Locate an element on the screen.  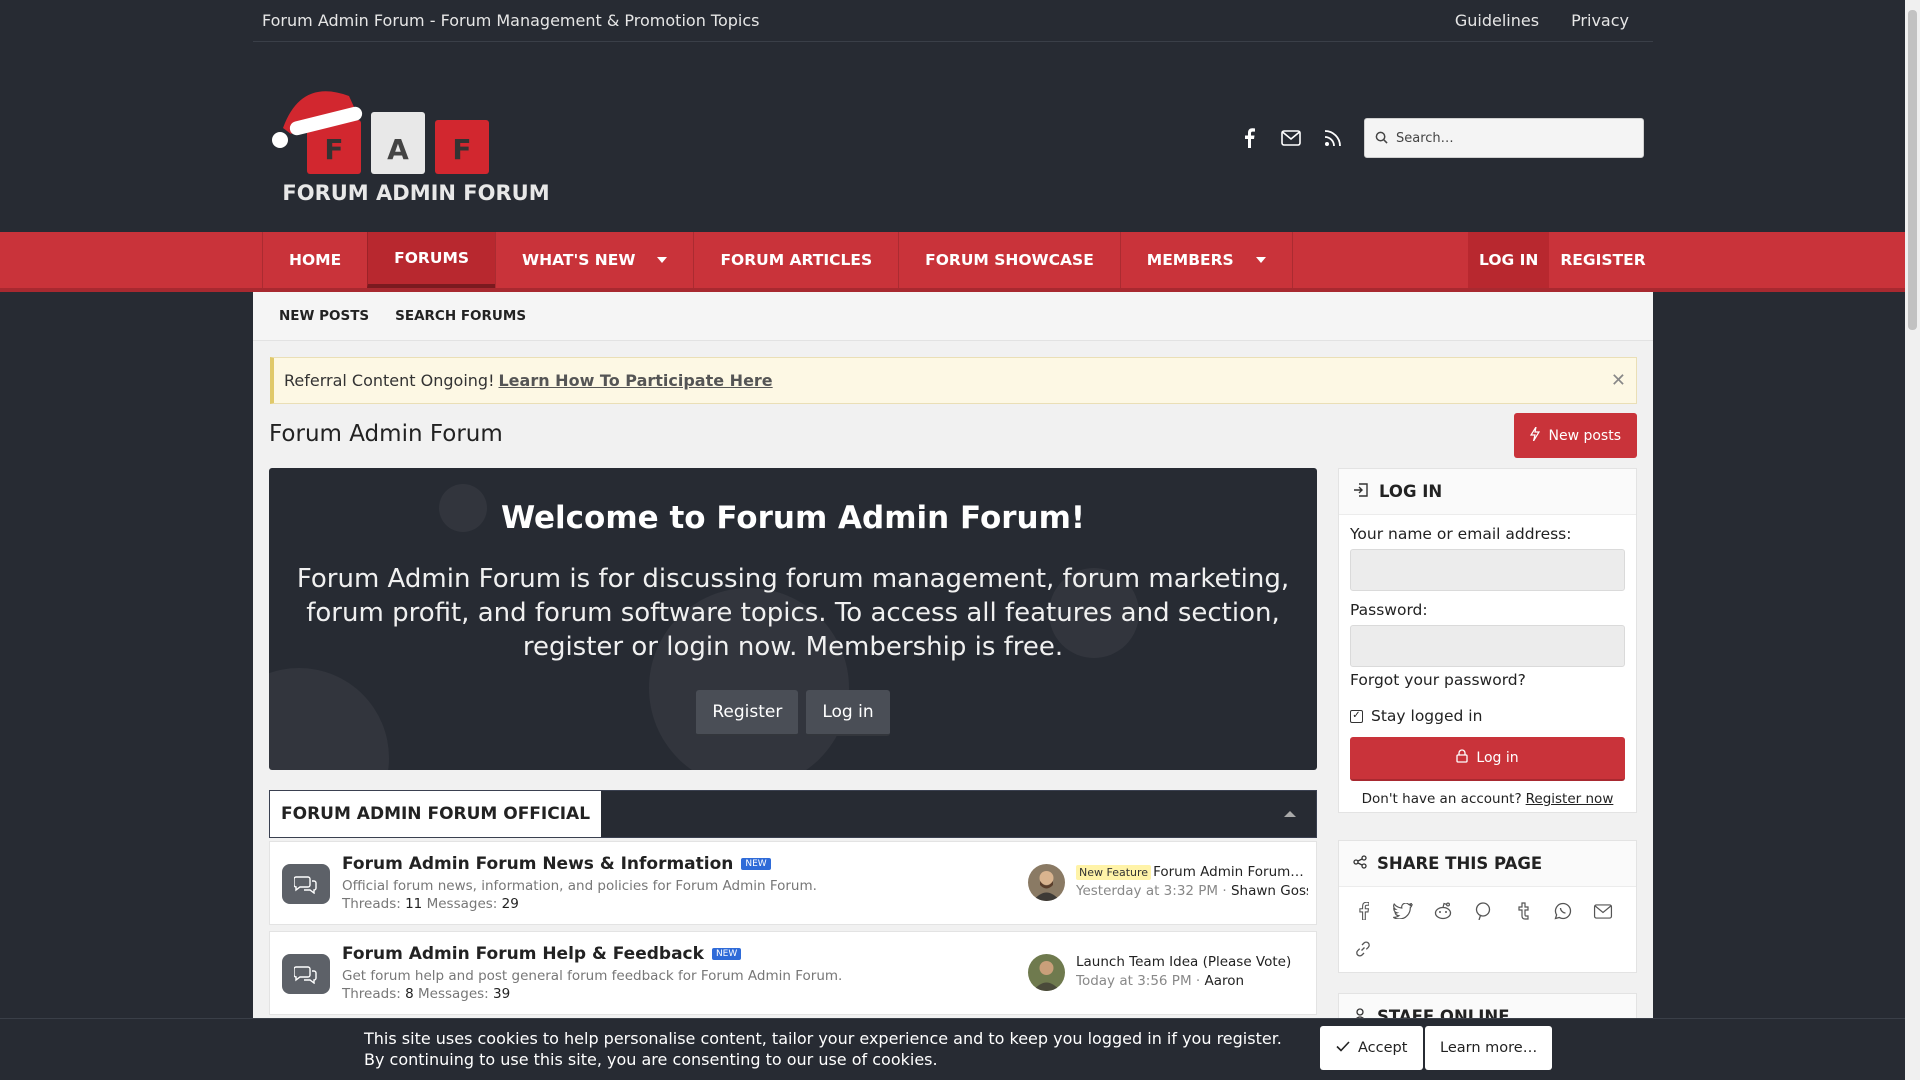
check-icon is located at coordinates (1343, 1048).